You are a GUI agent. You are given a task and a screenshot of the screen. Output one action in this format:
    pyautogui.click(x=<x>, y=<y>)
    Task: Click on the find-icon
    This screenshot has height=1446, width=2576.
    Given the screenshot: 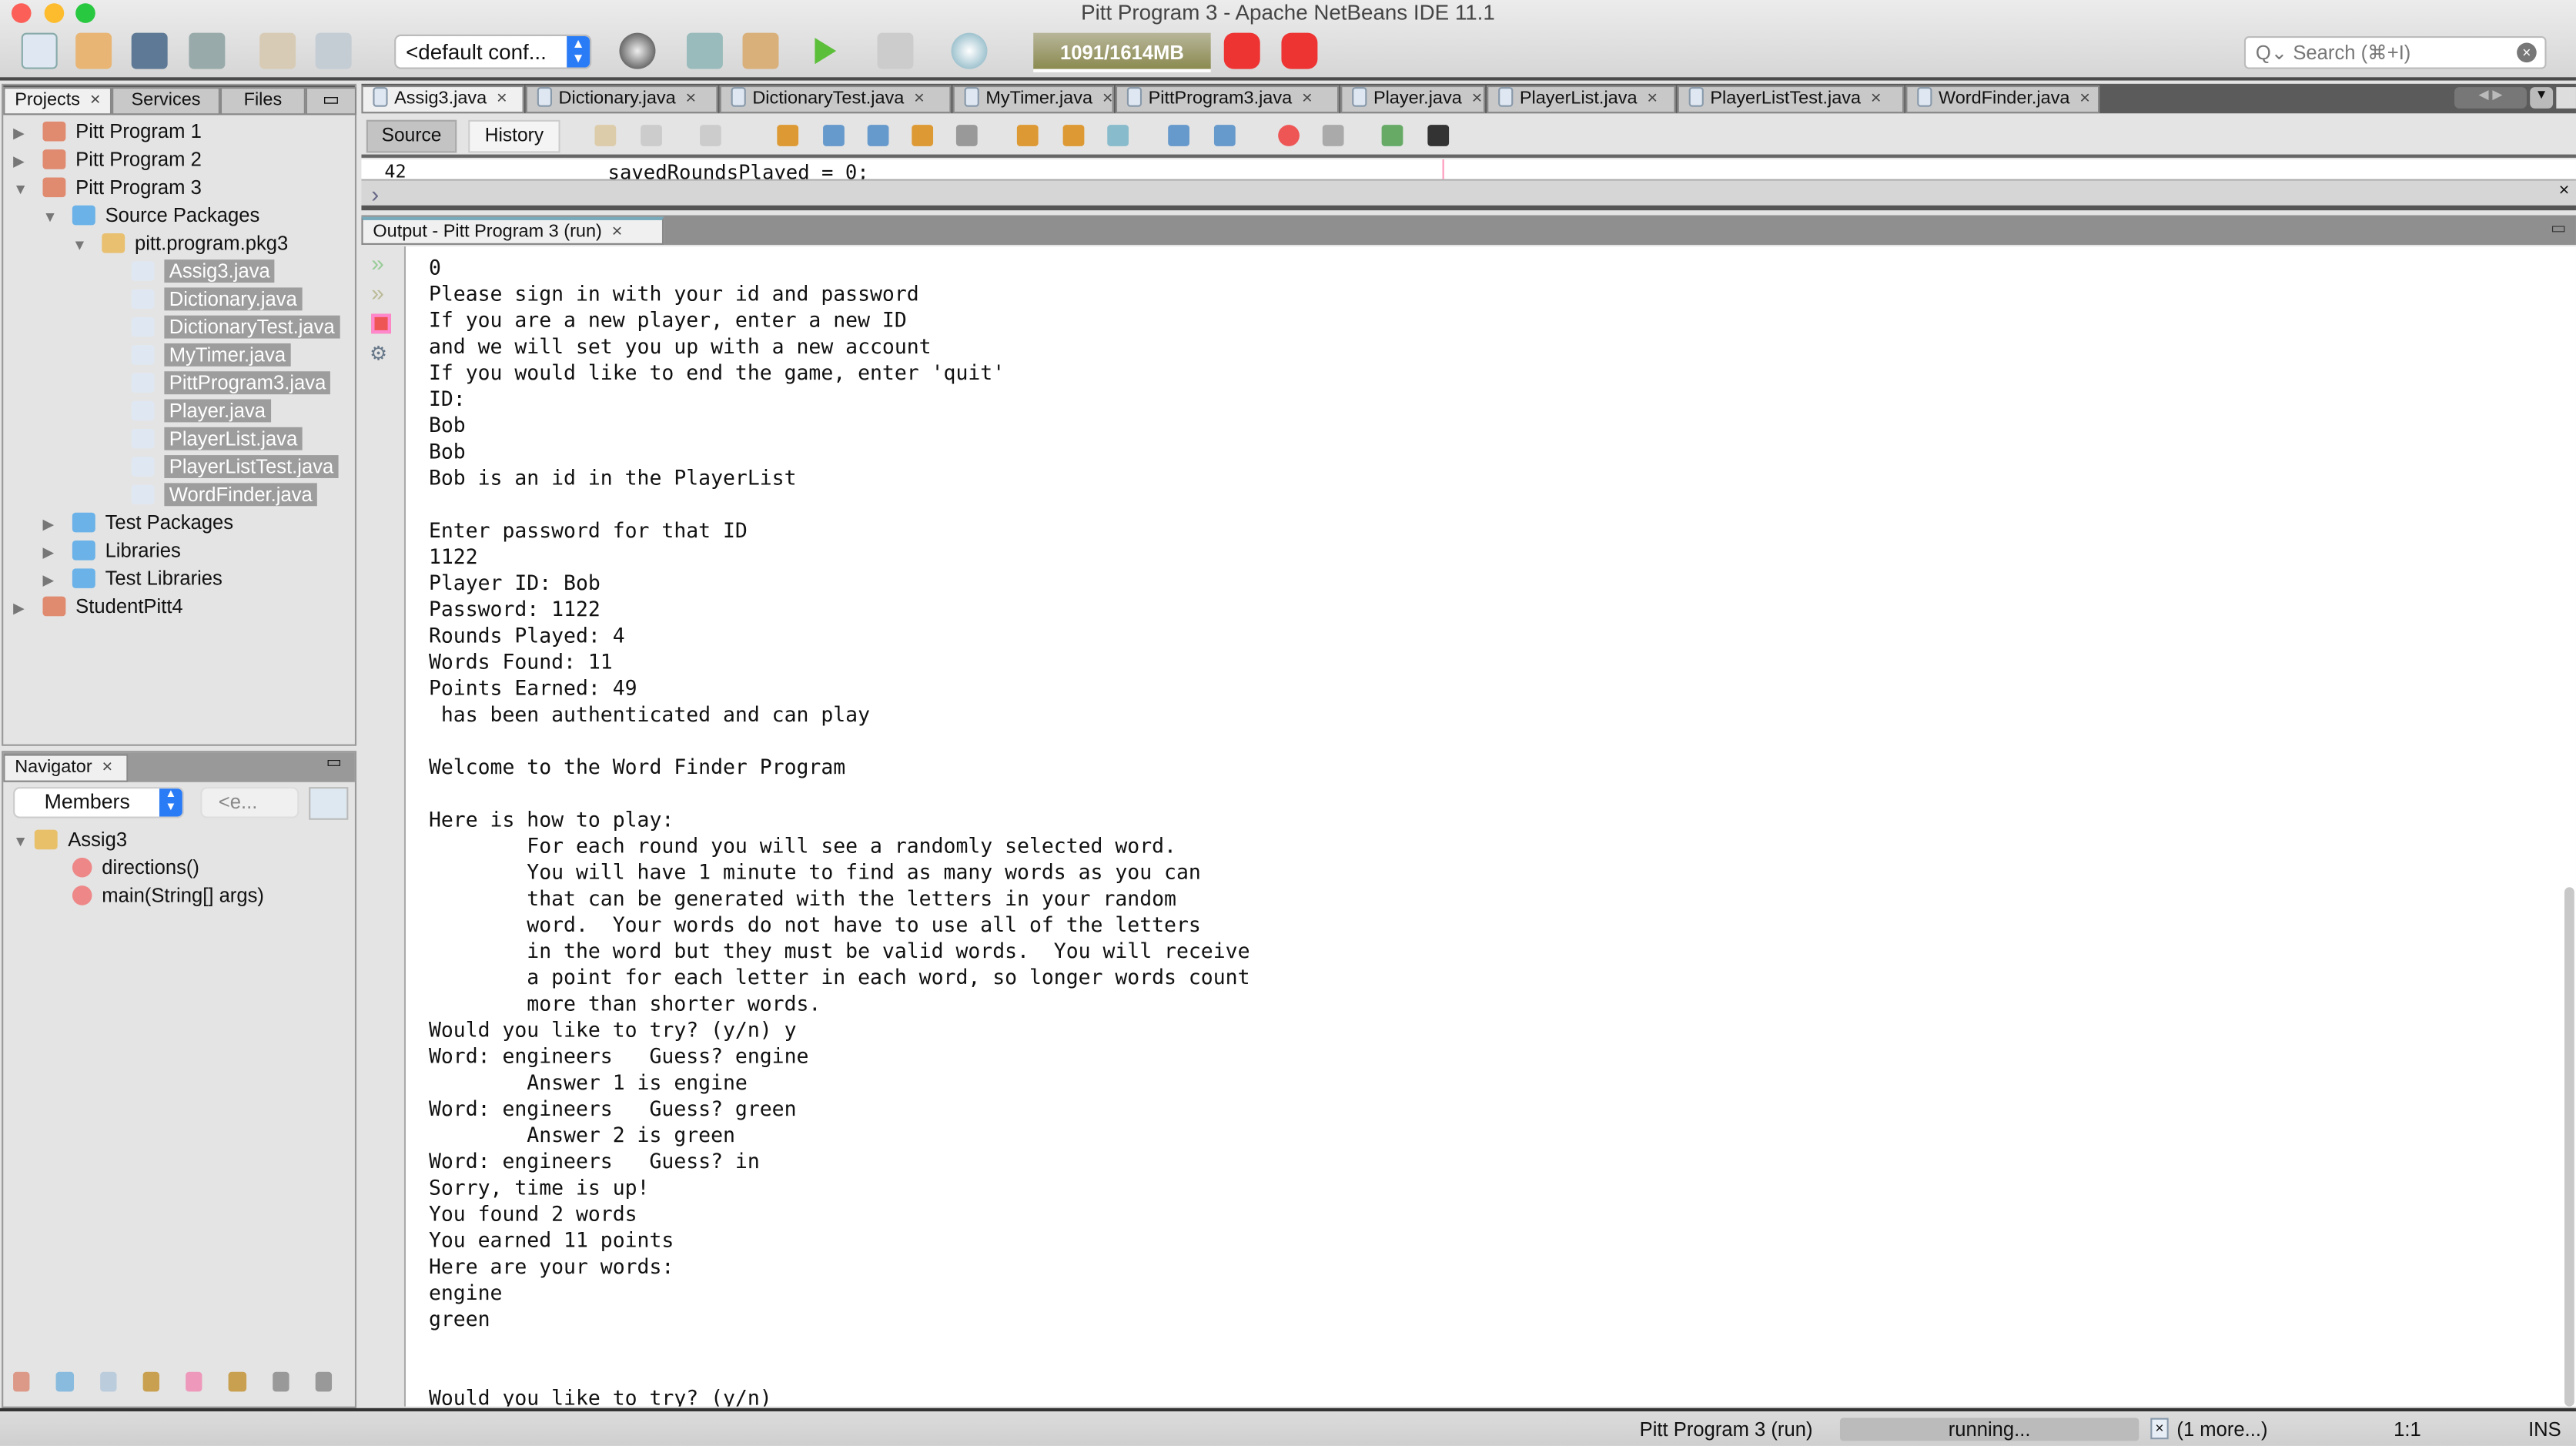 What is the action you would take?
    pyautogui.click(x=788, y=135)
    